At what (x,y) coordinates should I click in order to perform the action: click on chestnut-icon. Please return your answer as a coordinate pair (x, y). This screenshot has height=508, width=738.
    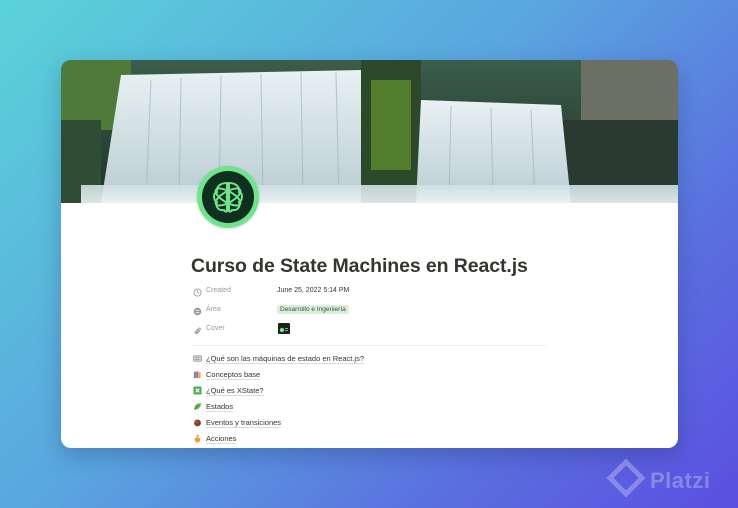
    Looking at the image, I should click on (197, 423).